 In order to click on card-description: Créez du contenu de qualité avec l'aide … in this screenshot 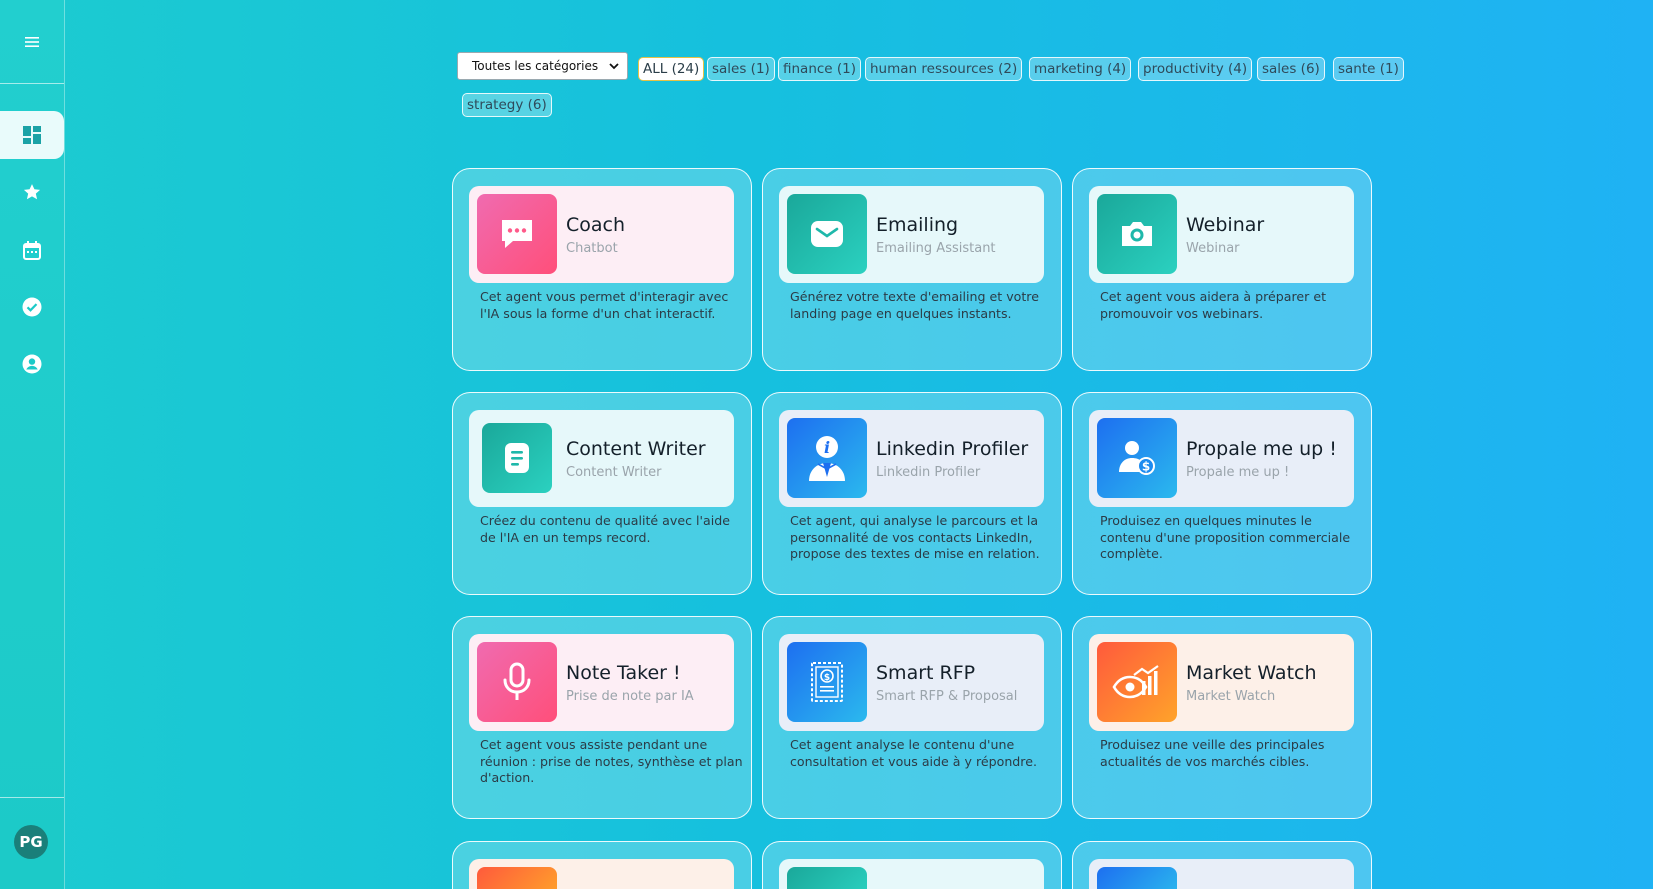, I will do `click(605, 529)`.